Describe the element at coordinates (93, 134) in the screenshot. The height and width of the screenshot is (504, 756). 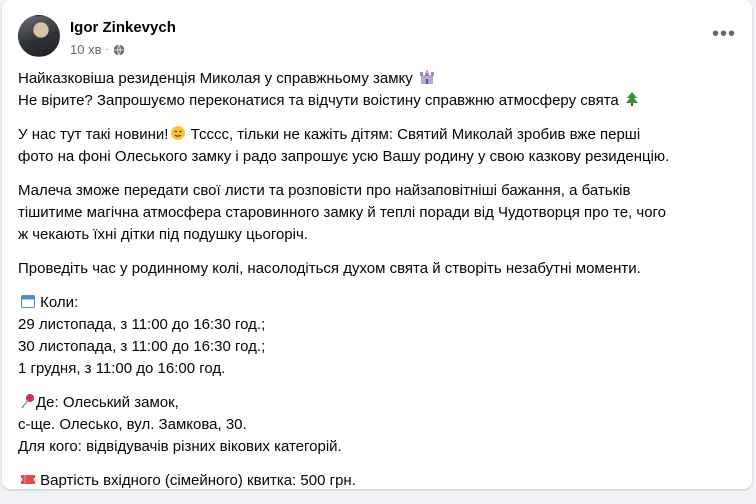
I see `text-line: У нас тут такі новини!` at that location.